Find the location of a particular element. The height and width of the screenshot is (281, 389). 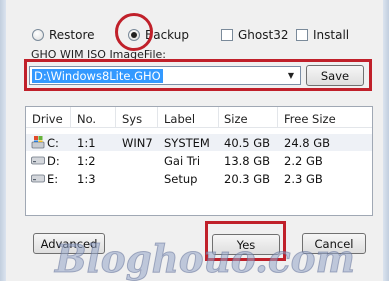

size-cell: 40.5 GB is located at coordinates (247, 143).